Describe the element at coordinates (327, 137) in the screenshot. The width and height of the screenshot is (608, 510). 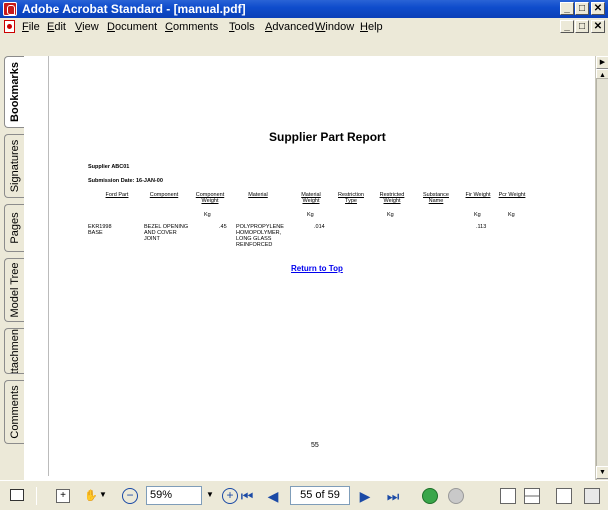
I see `report-title: Supplier Part Report` at that location.